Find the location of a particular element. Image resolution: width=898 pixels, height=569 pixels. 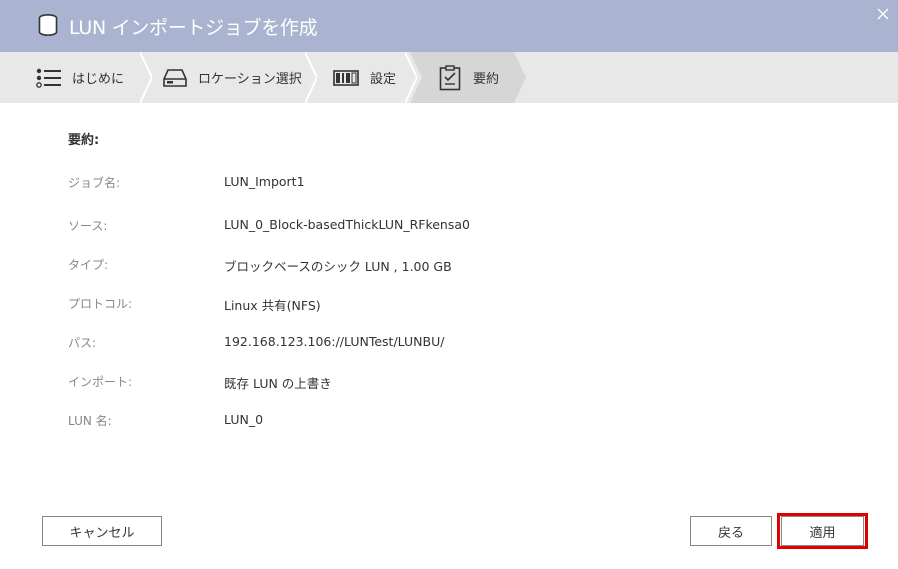

import-label: インポート: is located at coordinates (100, 382).